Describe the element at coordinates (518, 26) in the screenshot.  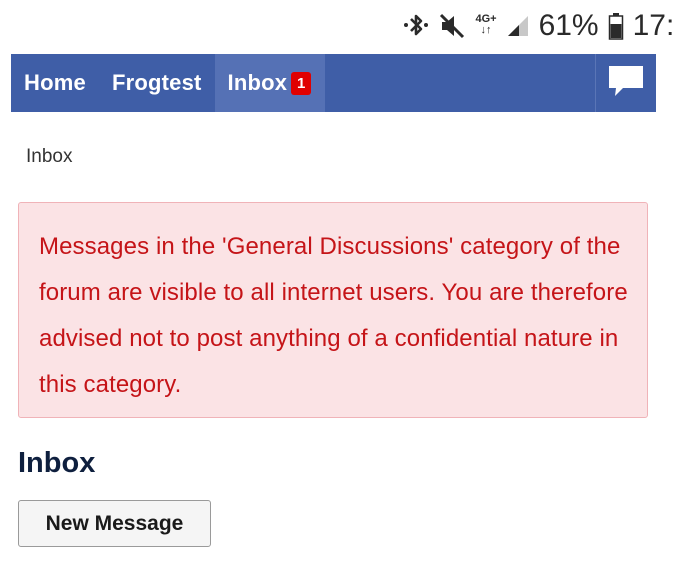
I see `signal-icon` at that location.